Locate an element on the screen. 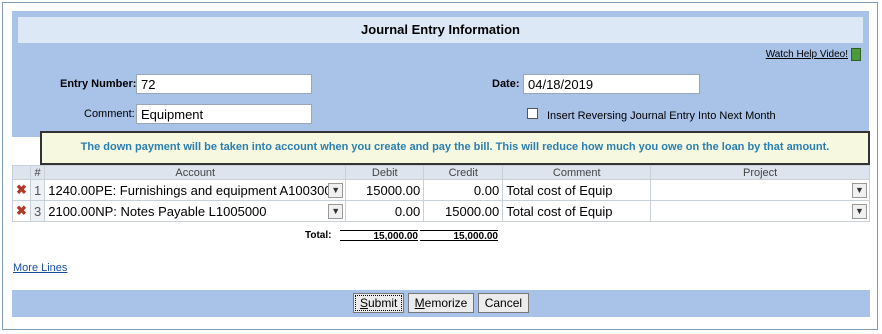 The height and width of the screenshot is (334, 882). date-input: 04/18/2019 is located at coordinates (611, 84).